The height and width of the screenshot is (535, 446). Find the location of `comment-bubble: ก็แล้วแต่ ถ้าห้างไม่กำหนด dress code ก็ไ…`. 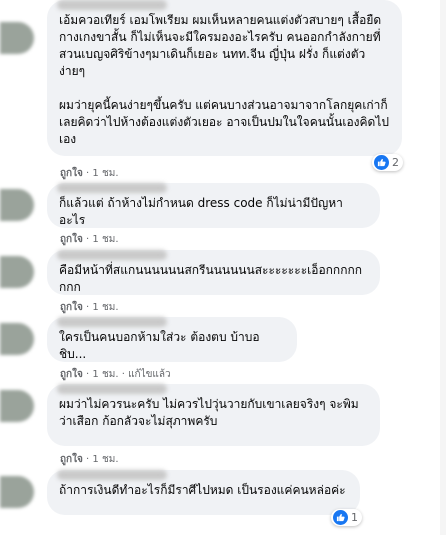

comment-bubble: ก็แล้วแต่ ถ้าห้างไม่กำหนด dress code ก็ไ… is located at coordinates (213, 205).